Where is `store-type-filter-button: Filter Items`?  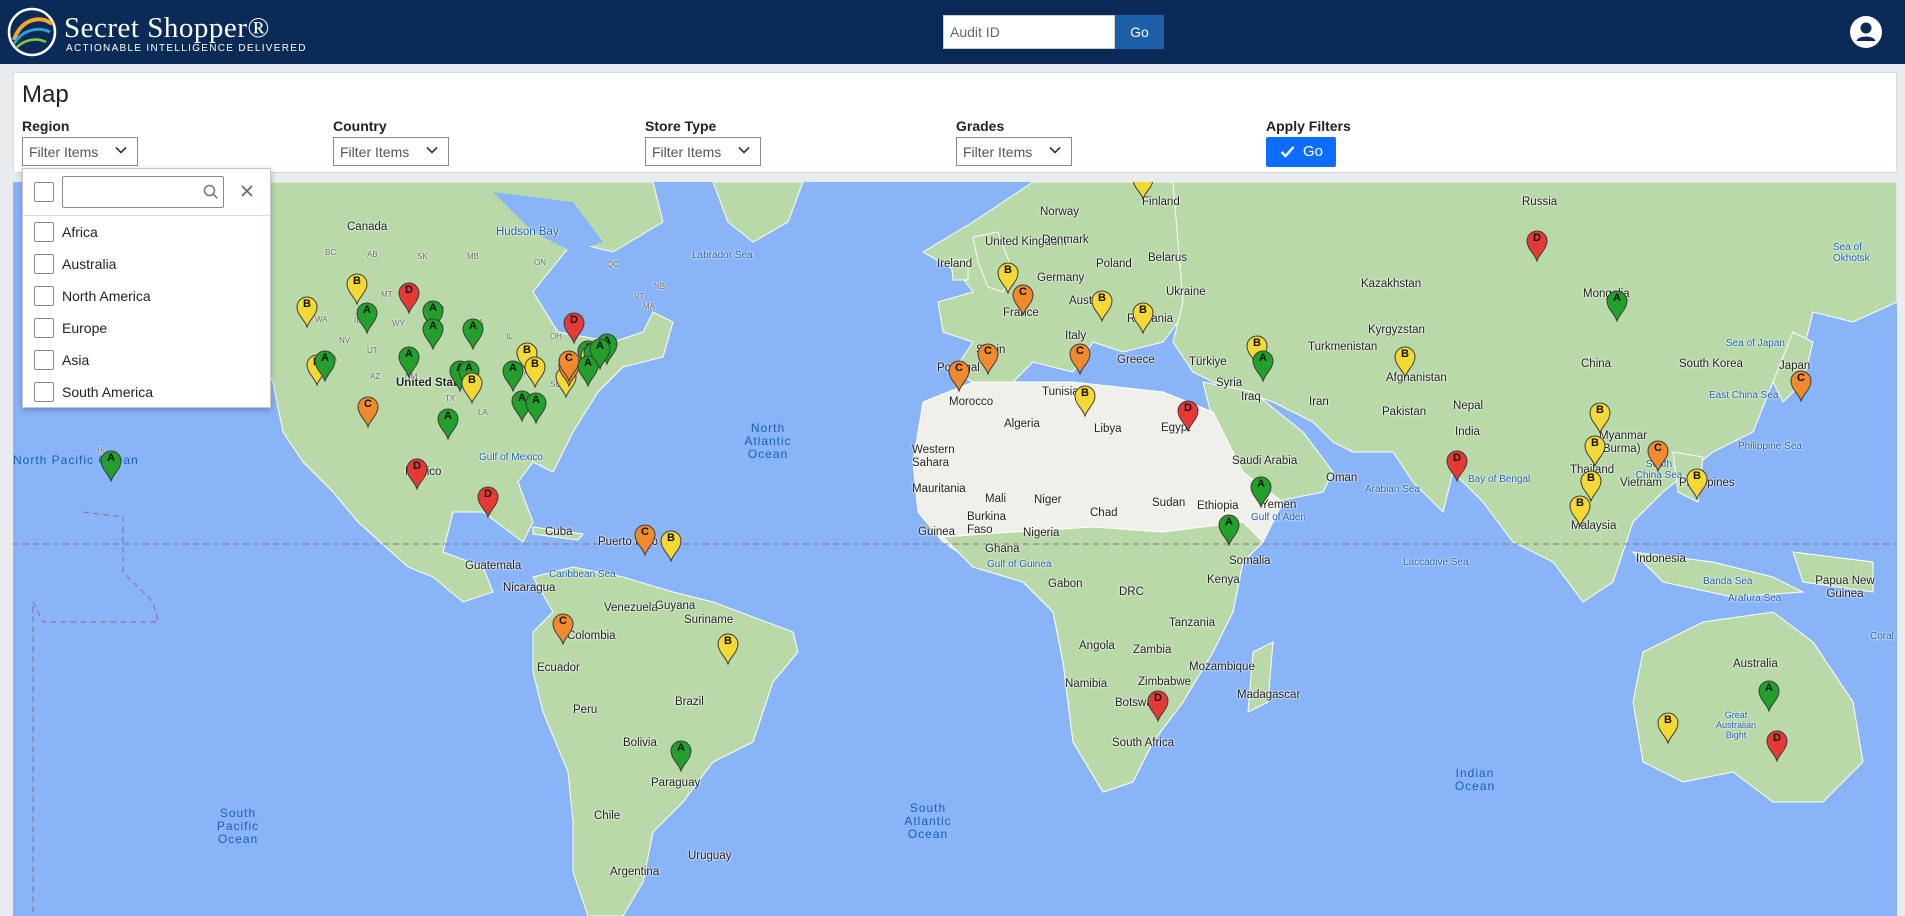 store-type-filter-button: Filter Items is located at coordinates (703, 151).